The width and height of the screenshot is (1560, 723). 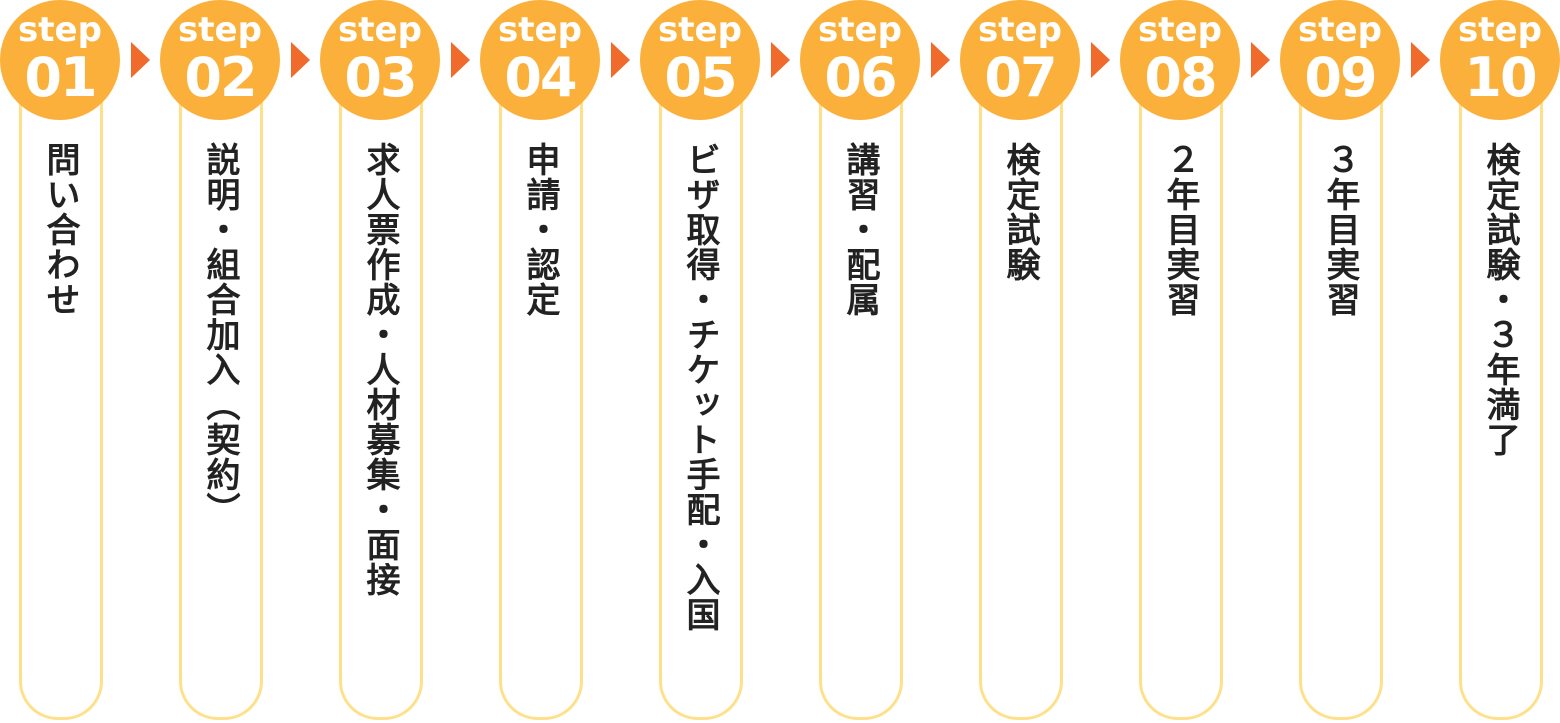 I want to click on step-01-badge-word: step, so click(x=60, y=30).